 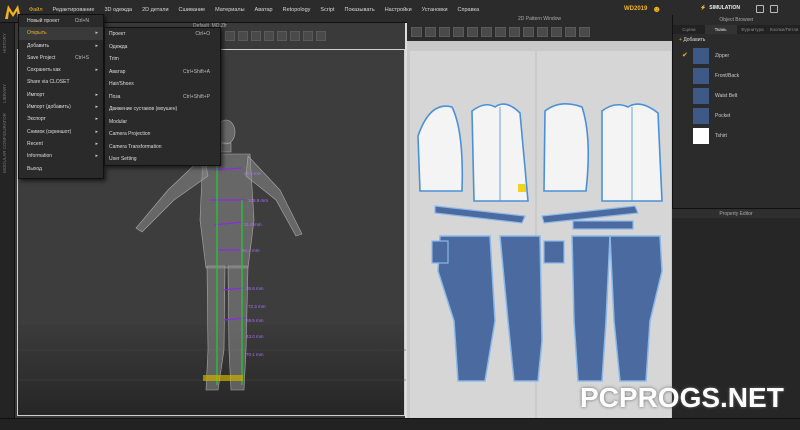 I want to click on internal-line-icon, so click(x=500, y=32).